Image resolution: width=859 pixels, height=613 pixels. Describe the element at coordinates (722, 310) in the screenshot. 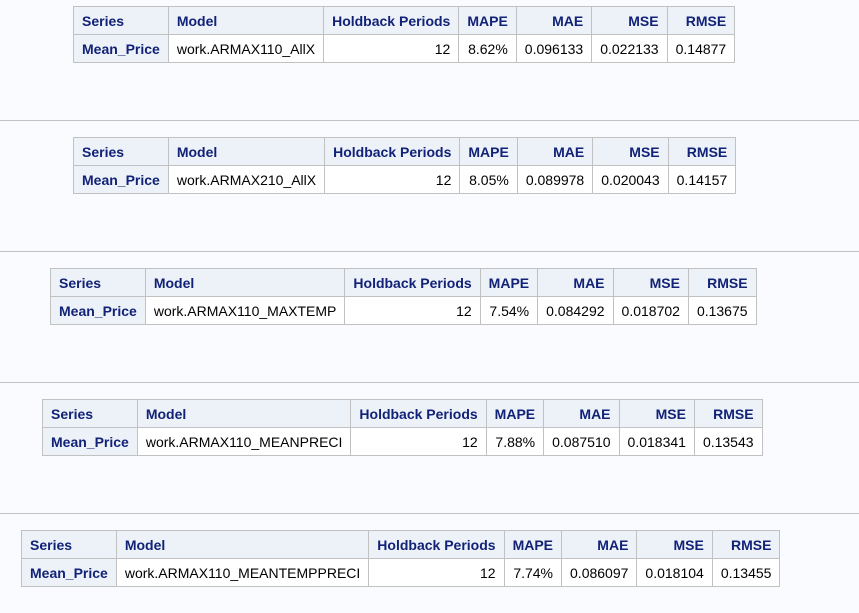

I see `cell-rmse: 0.13675` at that location.